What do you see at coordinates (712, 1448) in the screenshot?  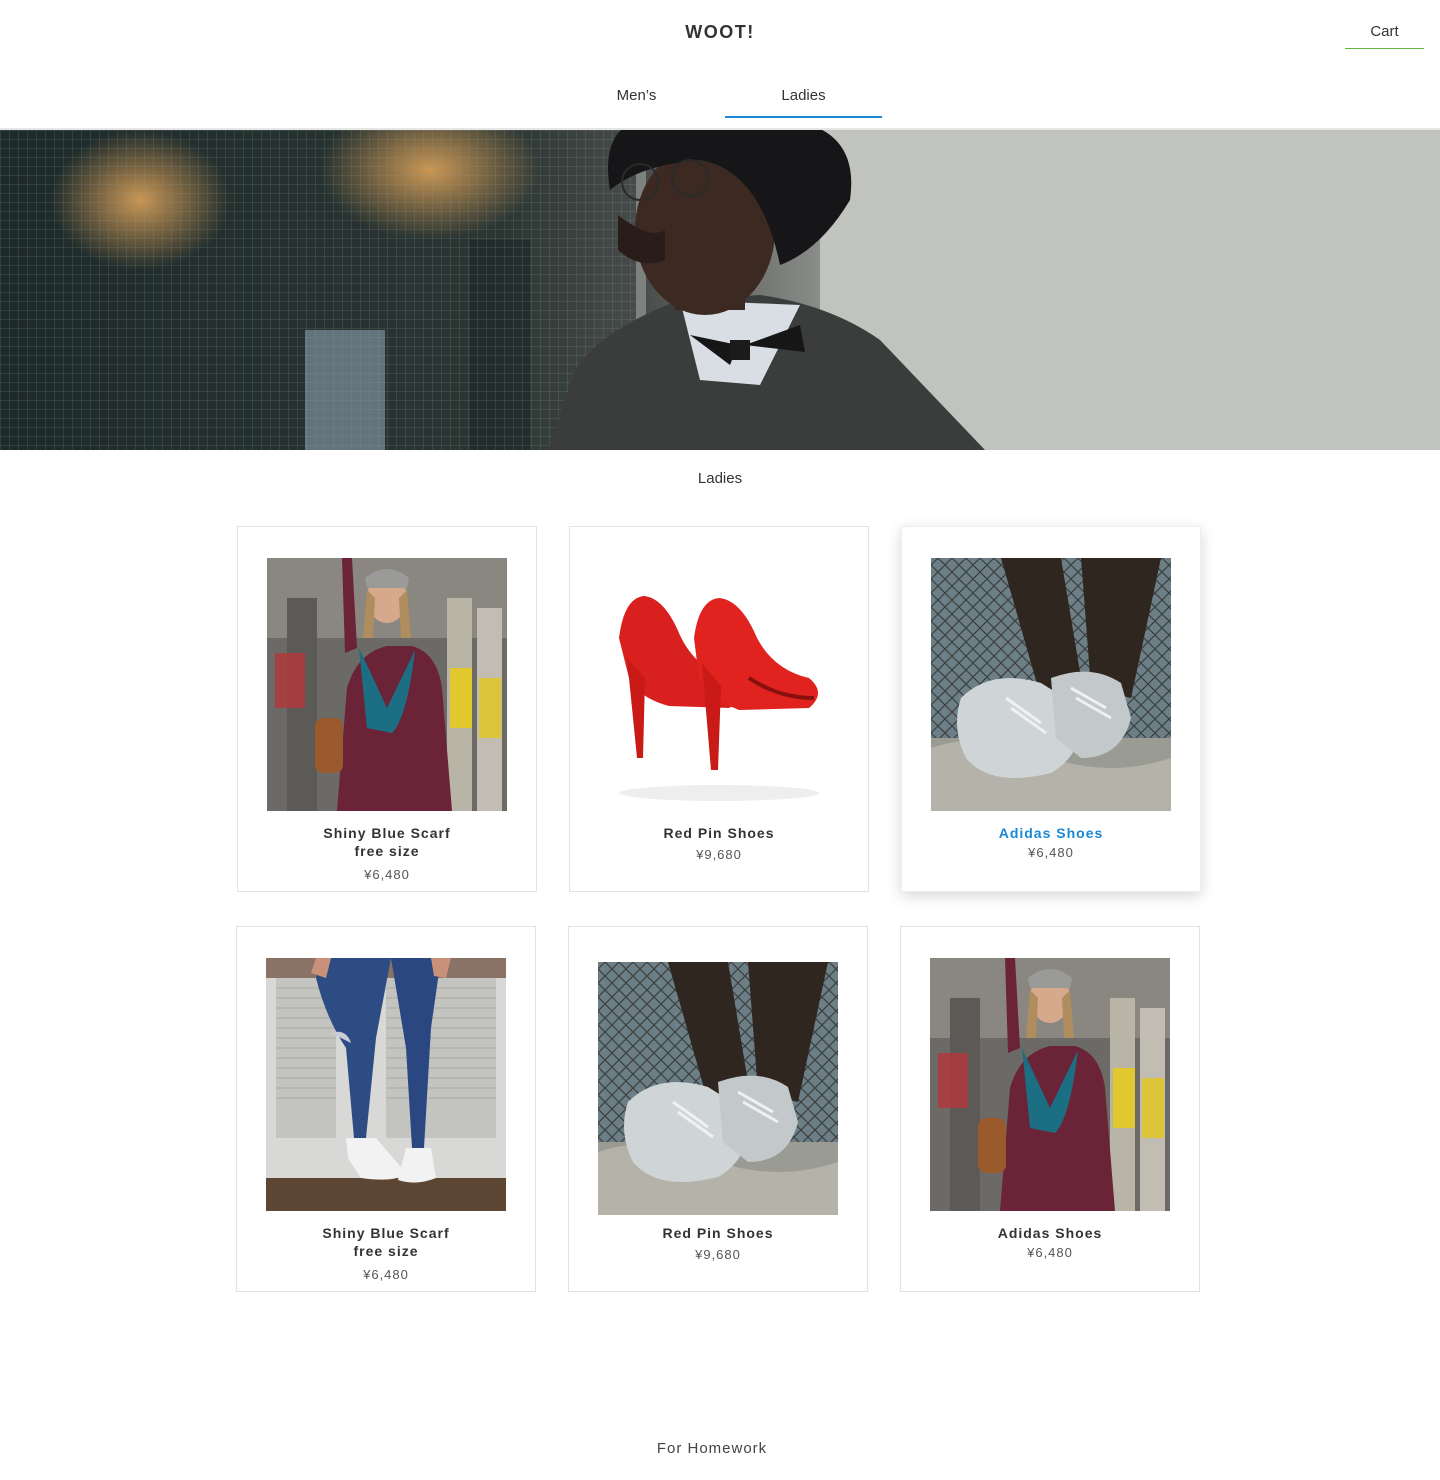 I see `footer-text: For Homework` at bounding box center [712, 1448].